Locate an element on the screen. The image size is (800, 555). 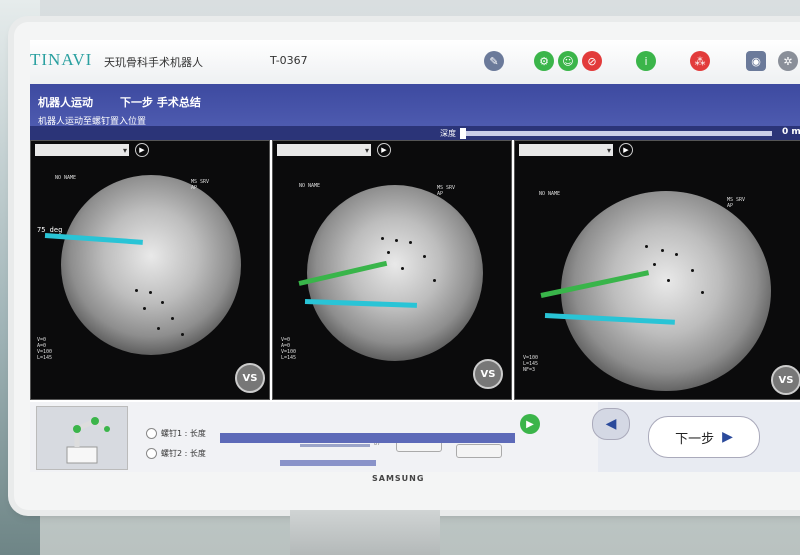
depth-bar: 深度 0 m is located at coordinates (415, 133).